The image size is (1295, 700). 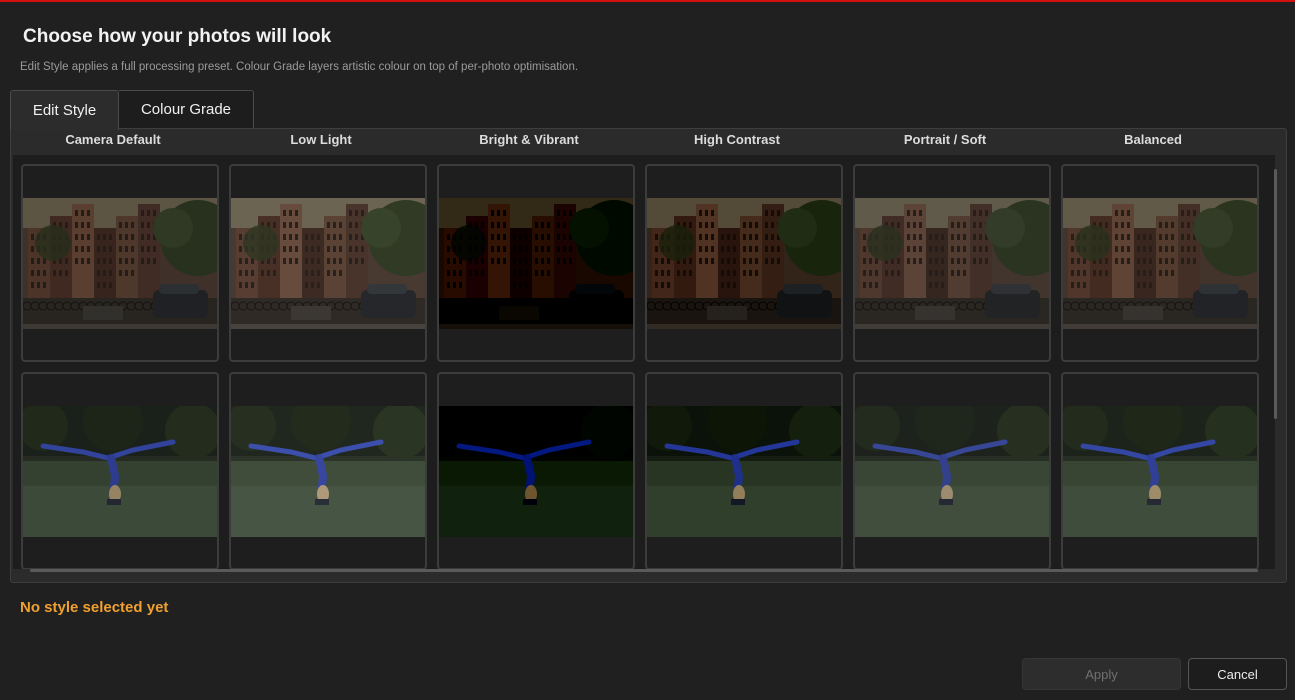 I want to click on style-header-low-light: Low Light, so click(x=321, y=139).